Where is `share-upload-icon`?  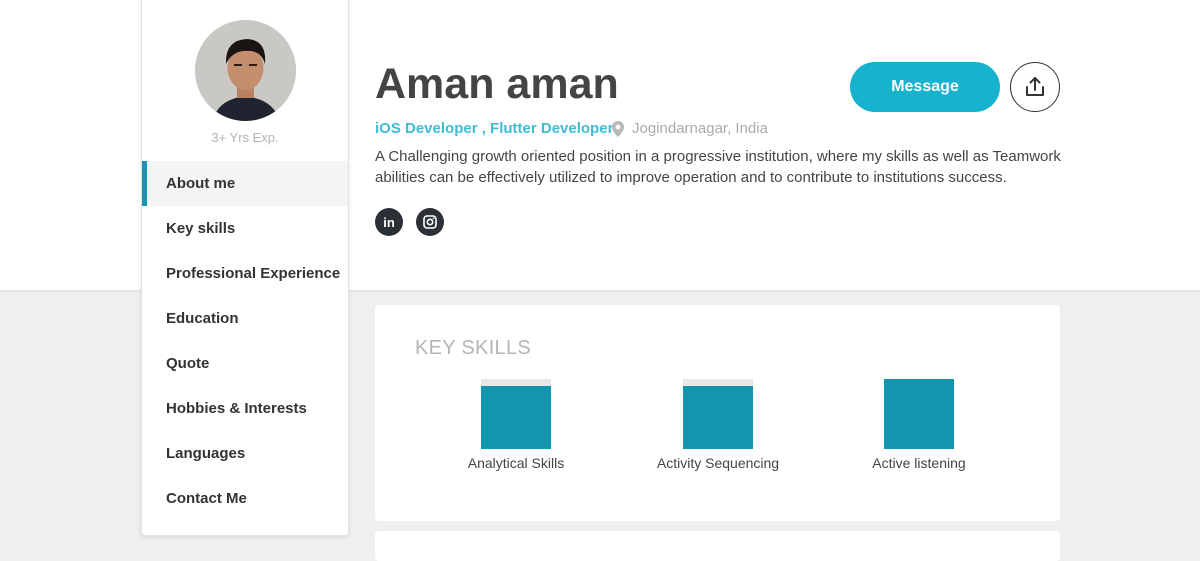
share-upload-icon is located at coordinates (1035, 86).